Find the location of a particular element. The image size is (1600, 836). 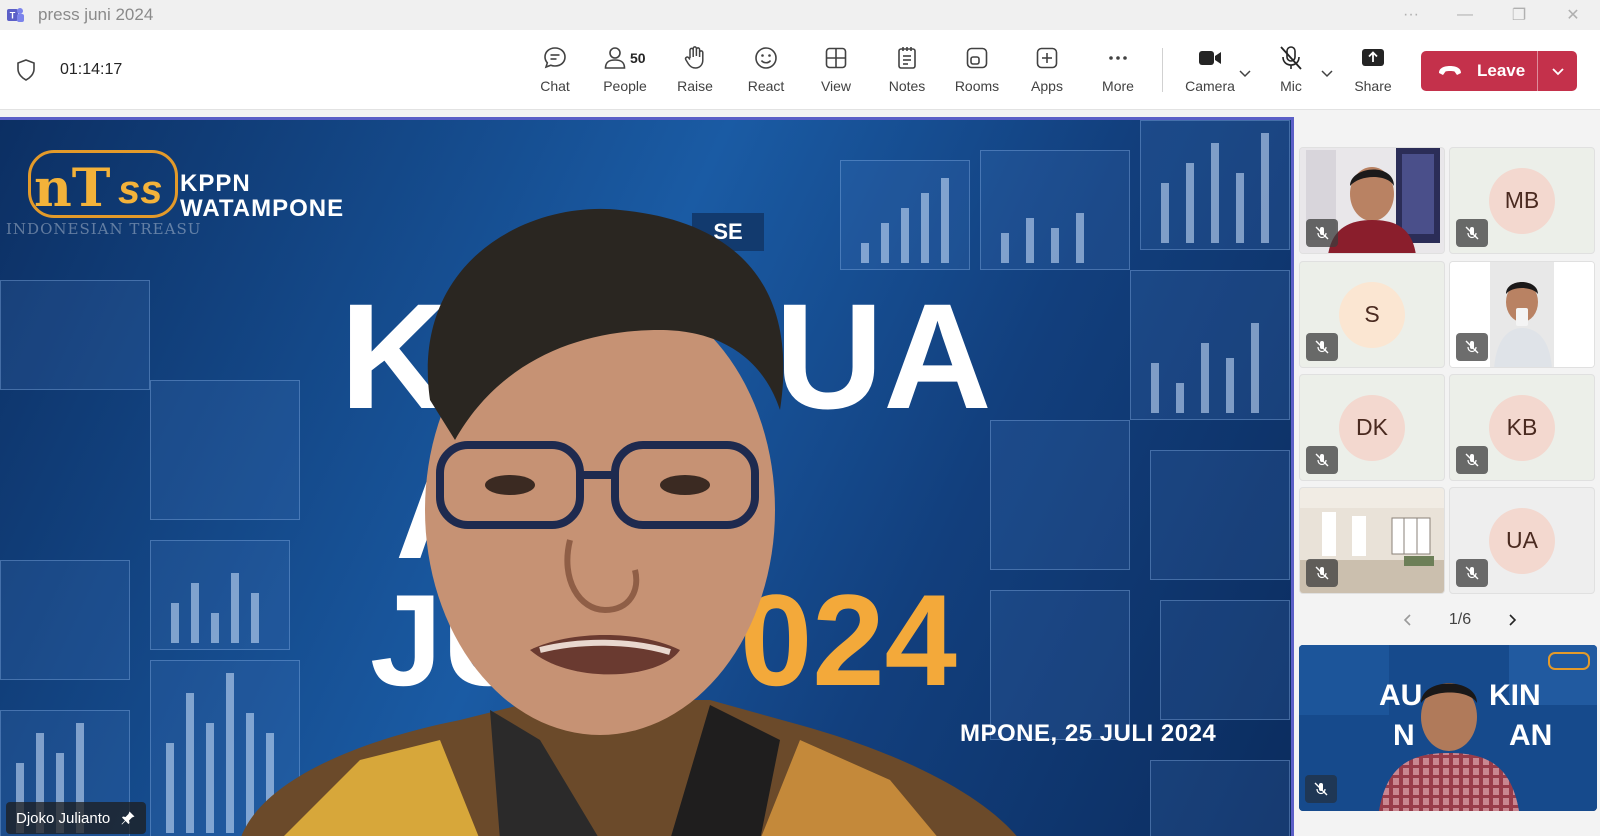

self-view-video: AU KIN N AN is located at coordinates (1448, 728).